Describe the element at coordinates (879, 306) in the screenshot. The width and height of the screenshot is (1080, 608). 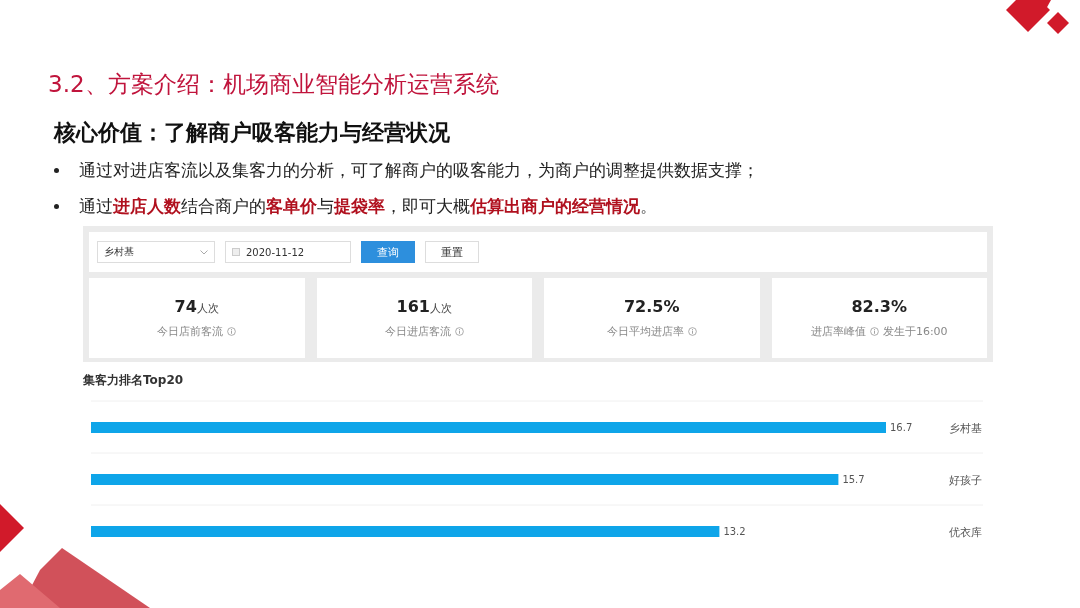
I see `stat-value: 82.3%` at that location.